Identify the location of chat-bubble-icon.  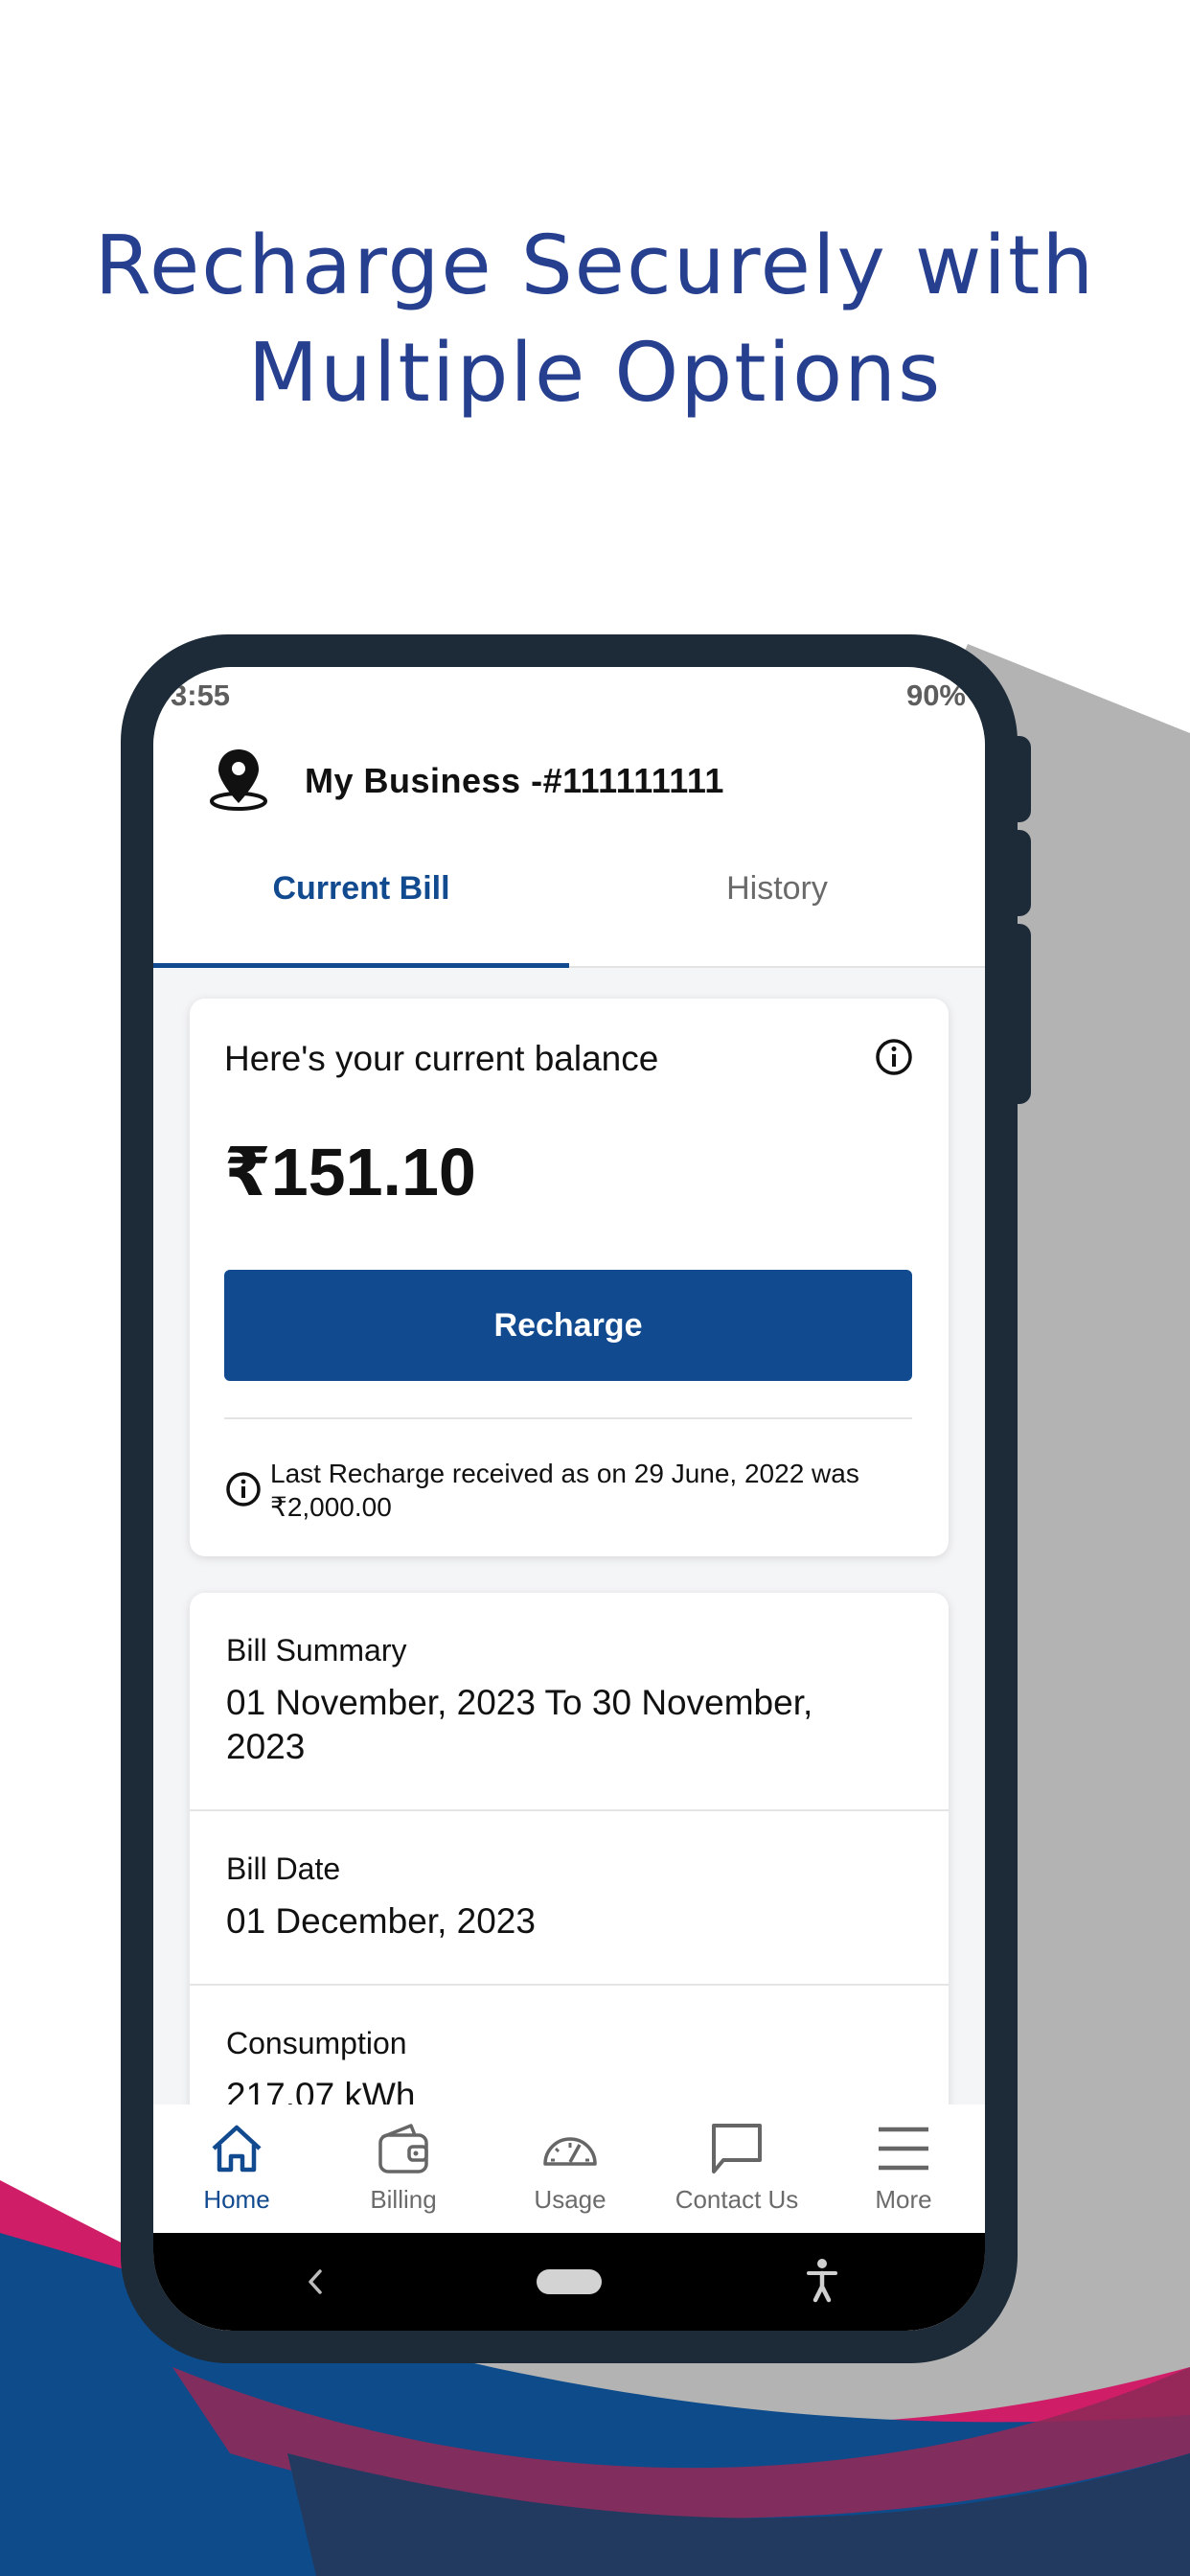
(737, 2149).